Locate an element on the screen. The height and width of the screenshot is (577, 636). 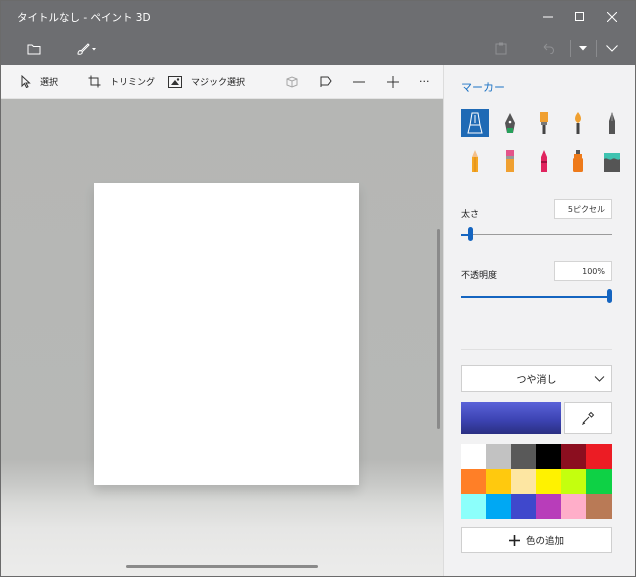
brush-pencil is located at coordinates (475, 161).